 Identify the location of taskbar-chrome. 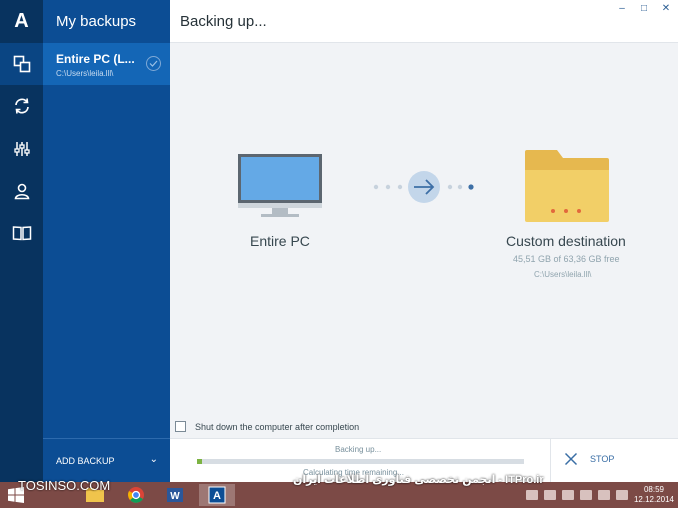
(136, 495).